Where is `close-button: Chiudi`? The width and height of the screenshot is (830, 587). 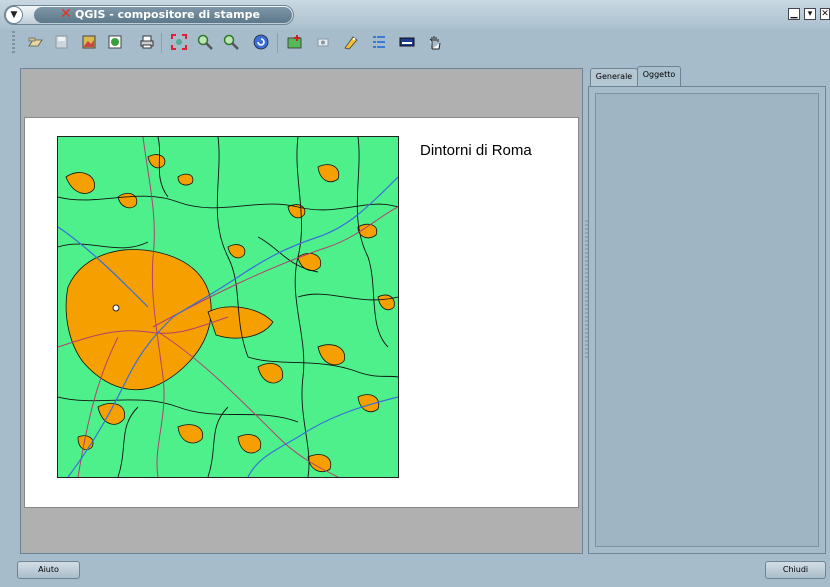 close-button: Chiudi is located at coordinates (795, 570).